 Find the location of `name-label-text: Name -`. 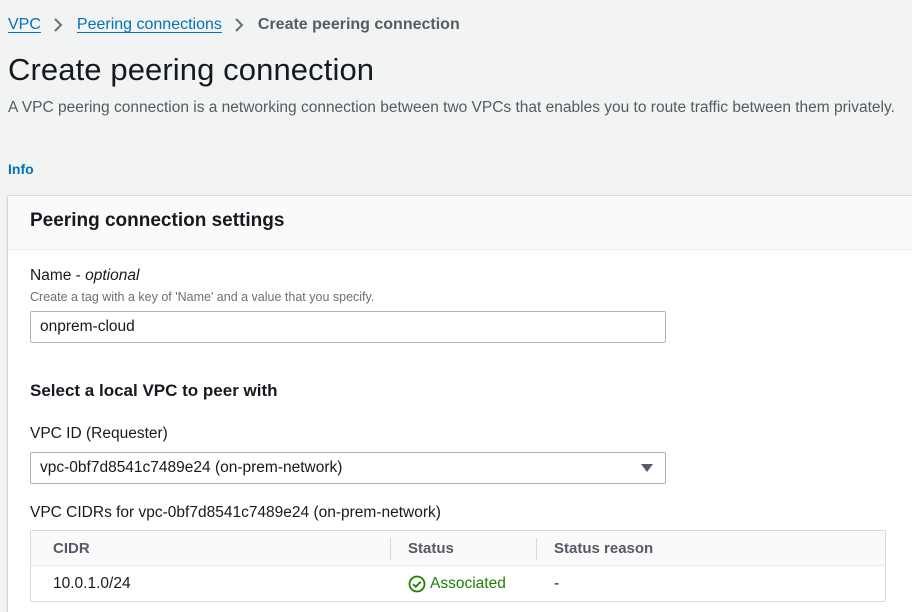

name-label-text: Name - is located at coordinates (58, 275).